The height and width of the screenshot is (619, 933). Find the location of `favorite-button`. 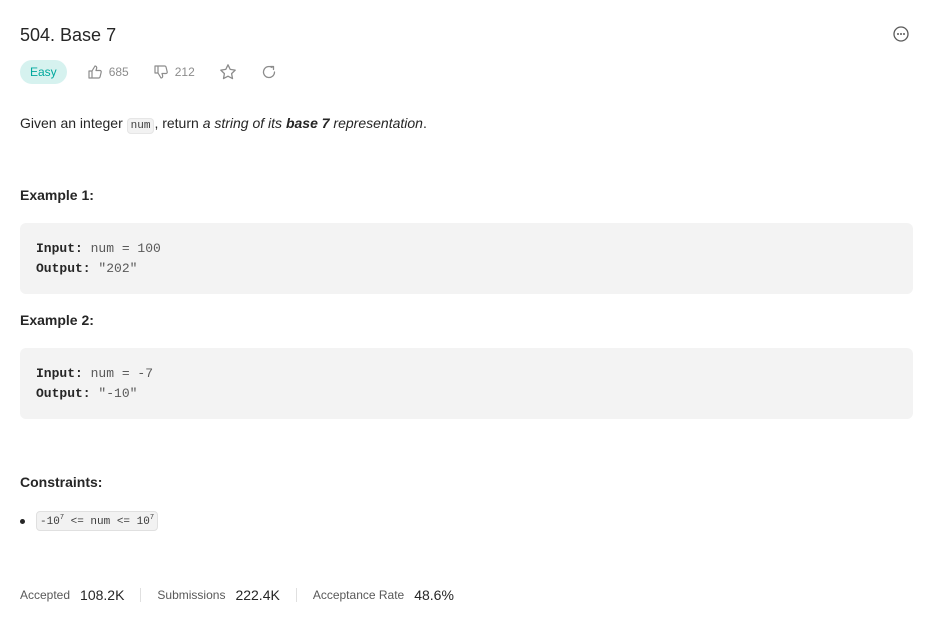

favorite-button is located at coordinates (228, 72).